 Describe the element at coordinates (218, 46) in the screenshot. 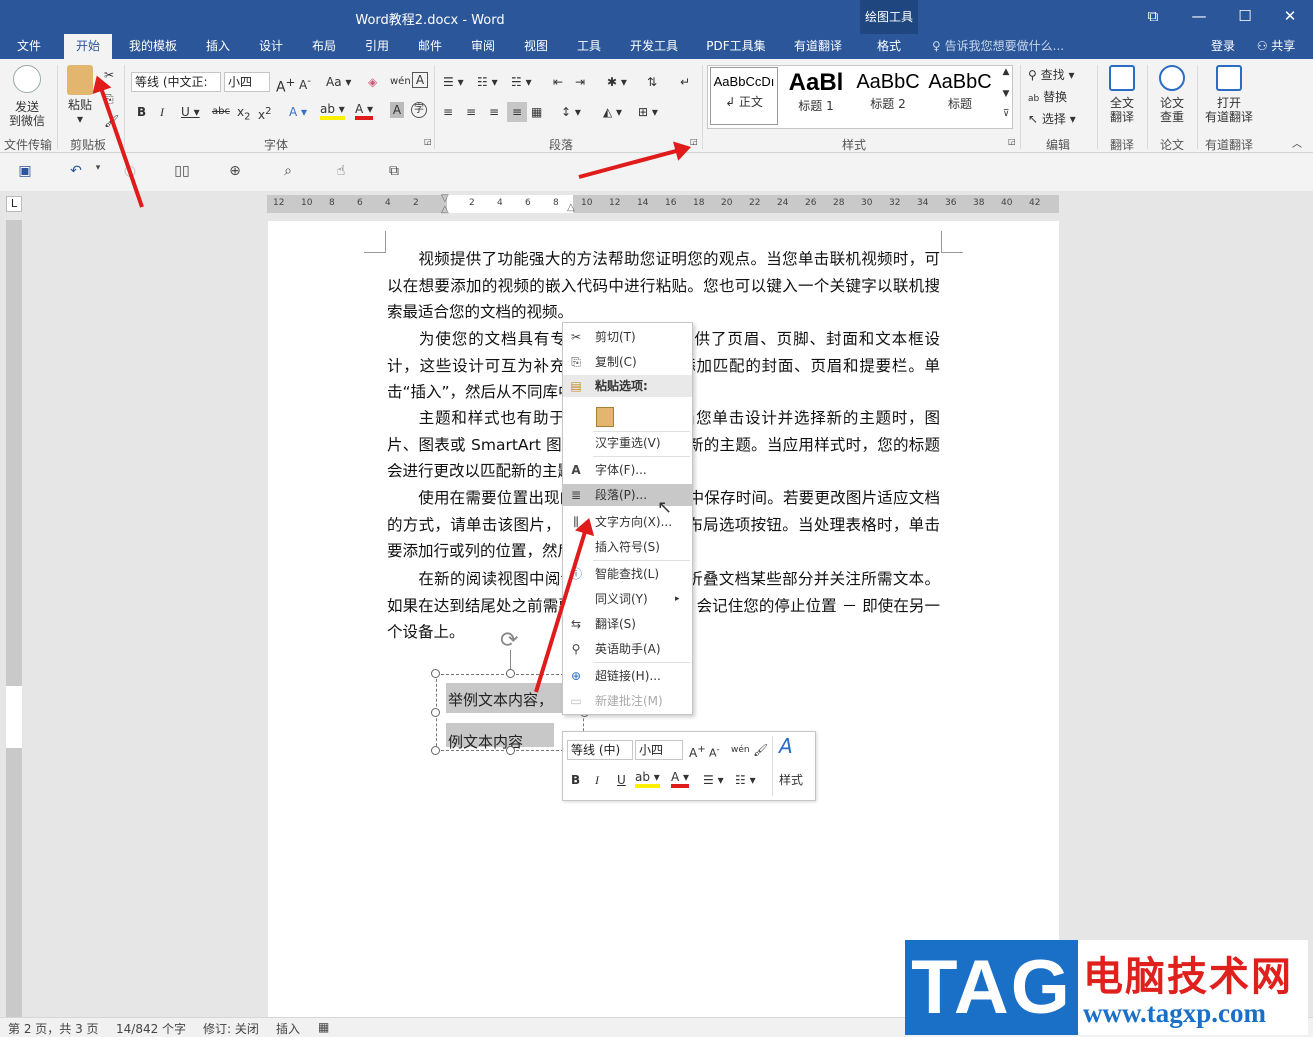

I see `tab-insert: 插入` at that location.